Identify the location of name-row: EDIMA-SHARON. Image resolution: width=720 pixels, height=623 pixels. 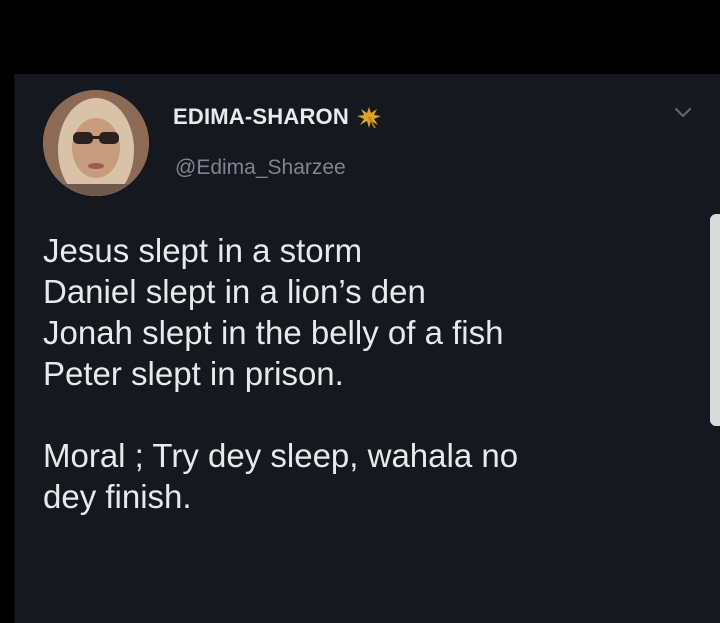
(278, 117).